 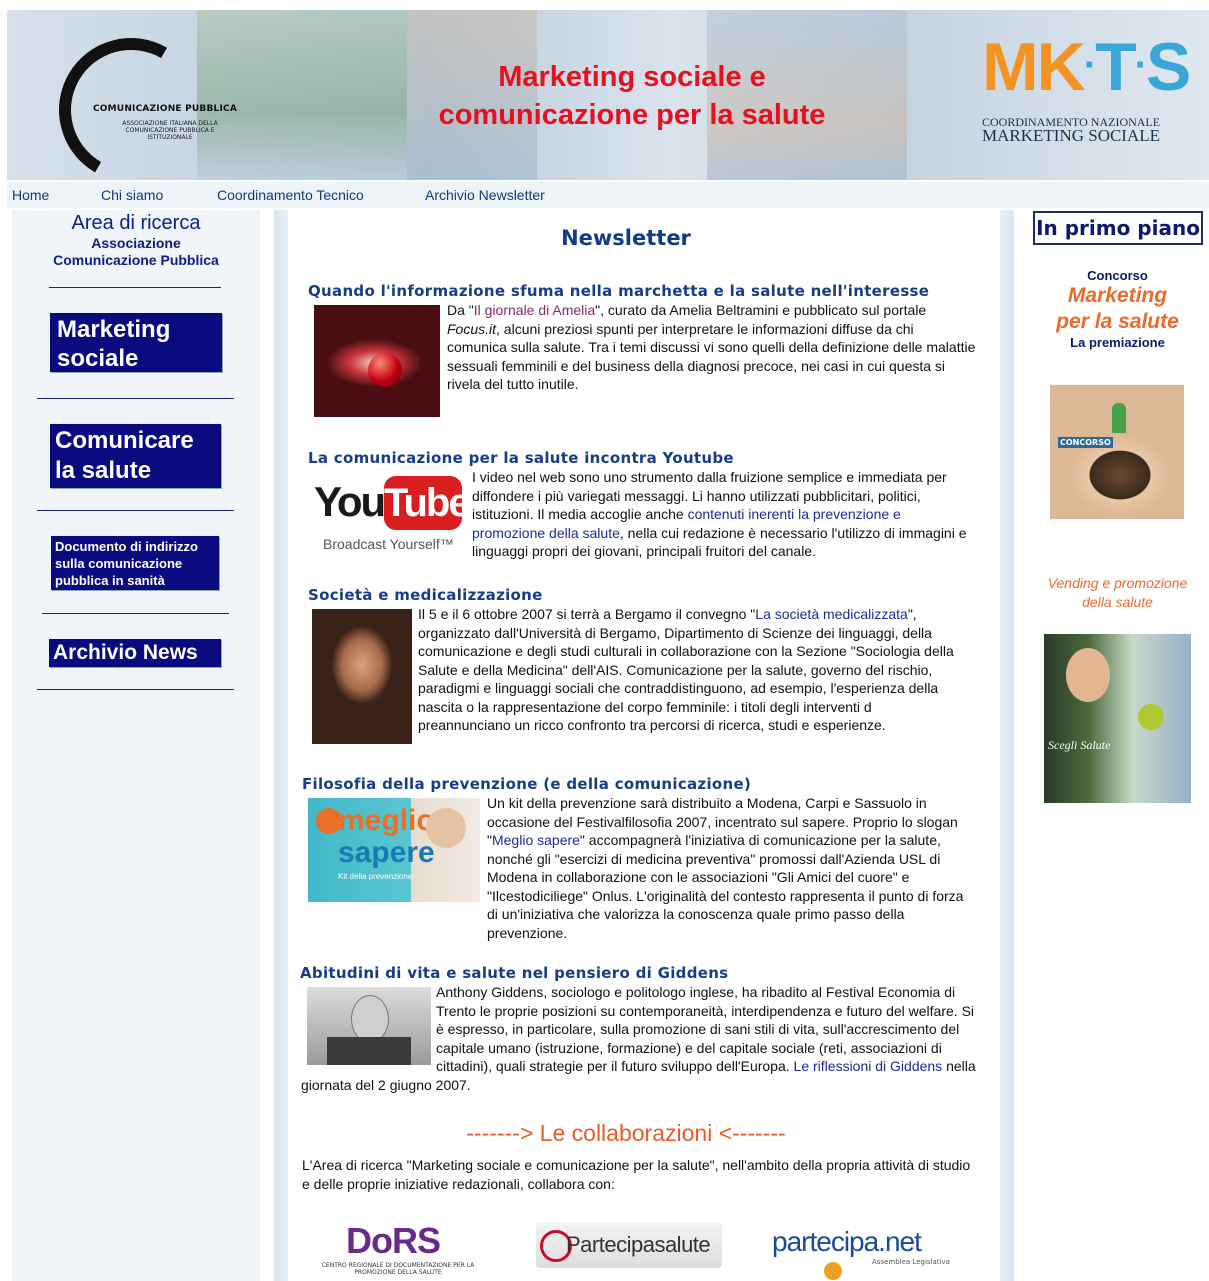 I want to click on partecipa-net-logo: partecipa.net Assemblea Legislativa, so click(x=862, y=1250).